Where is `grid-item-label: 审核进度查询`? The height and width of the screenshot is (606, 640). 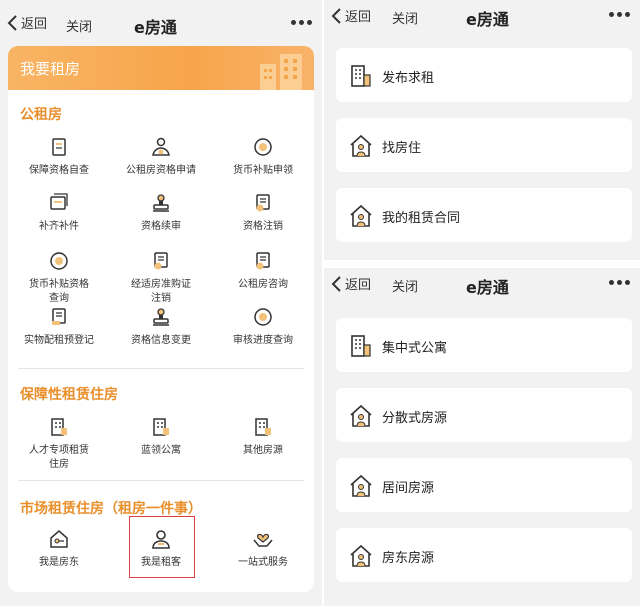 grid-item-label: 审核进度查询 is located at coordinates (263, 340).